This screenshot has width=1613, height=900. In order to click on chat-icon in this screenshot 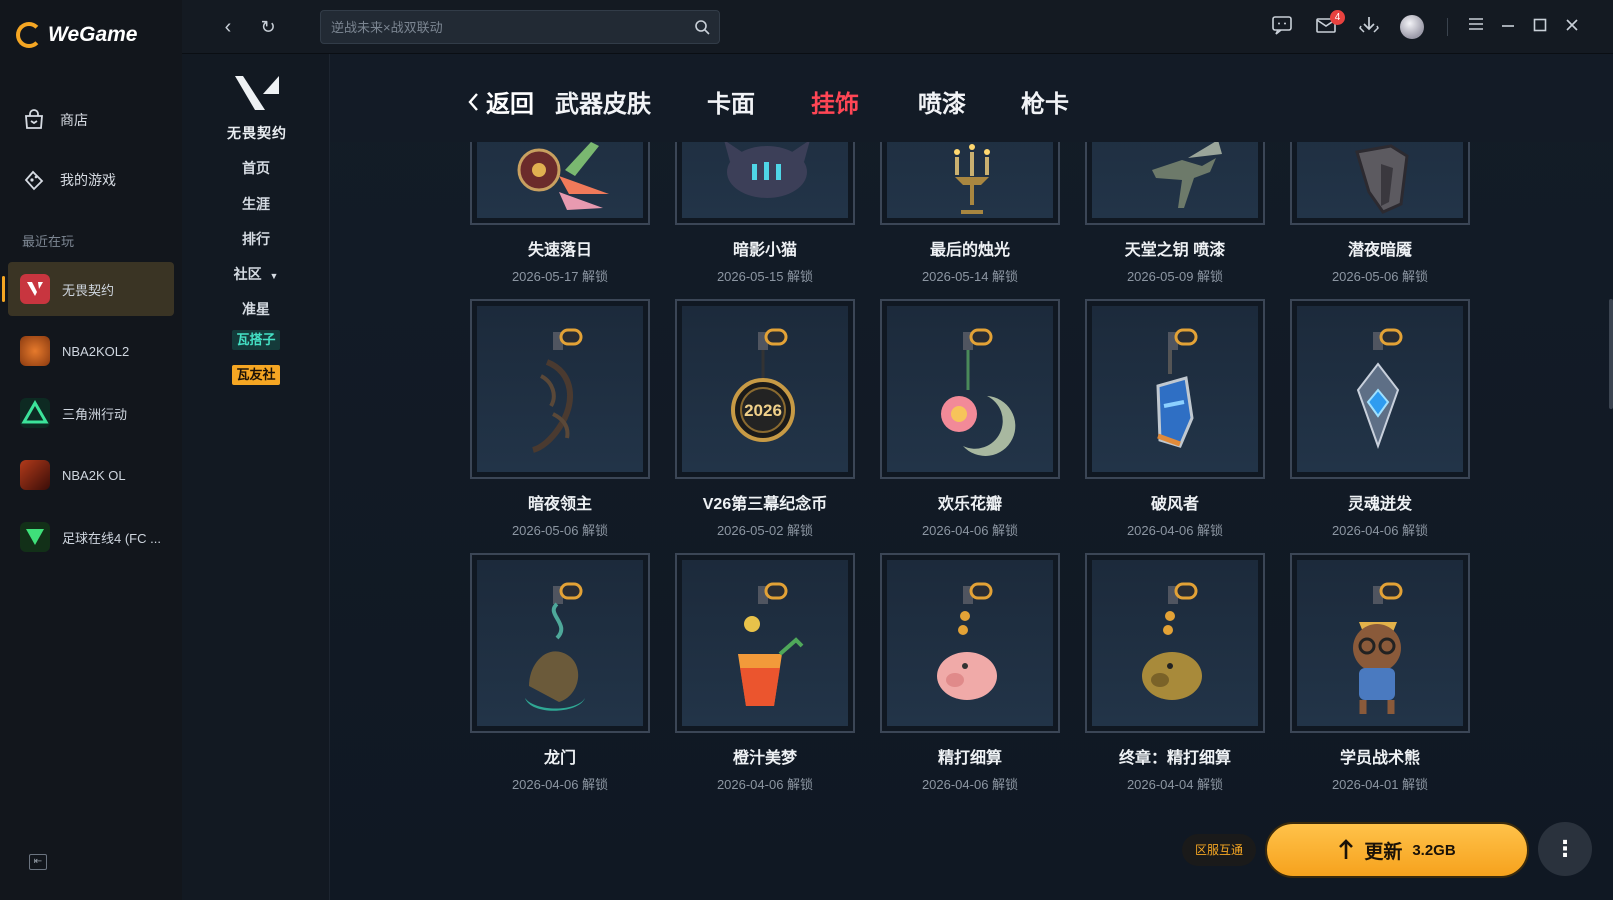, I will do `click(1282, 27)`.